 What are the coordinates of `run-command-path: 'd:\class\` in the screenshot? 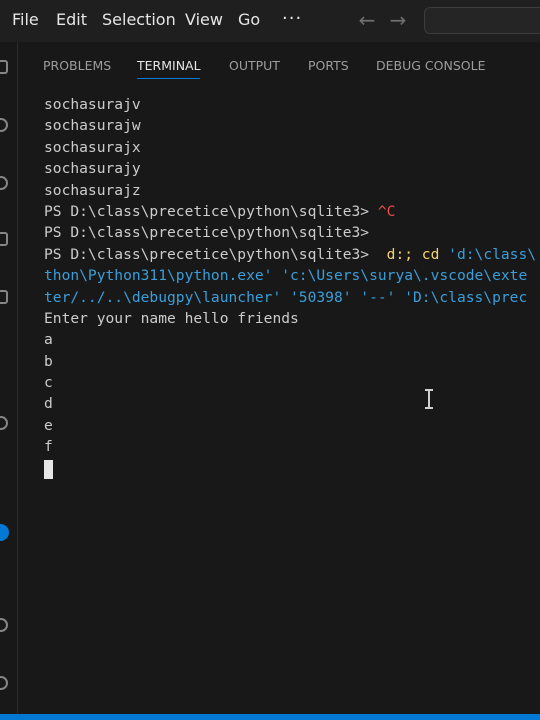 It's located at (492, 254).